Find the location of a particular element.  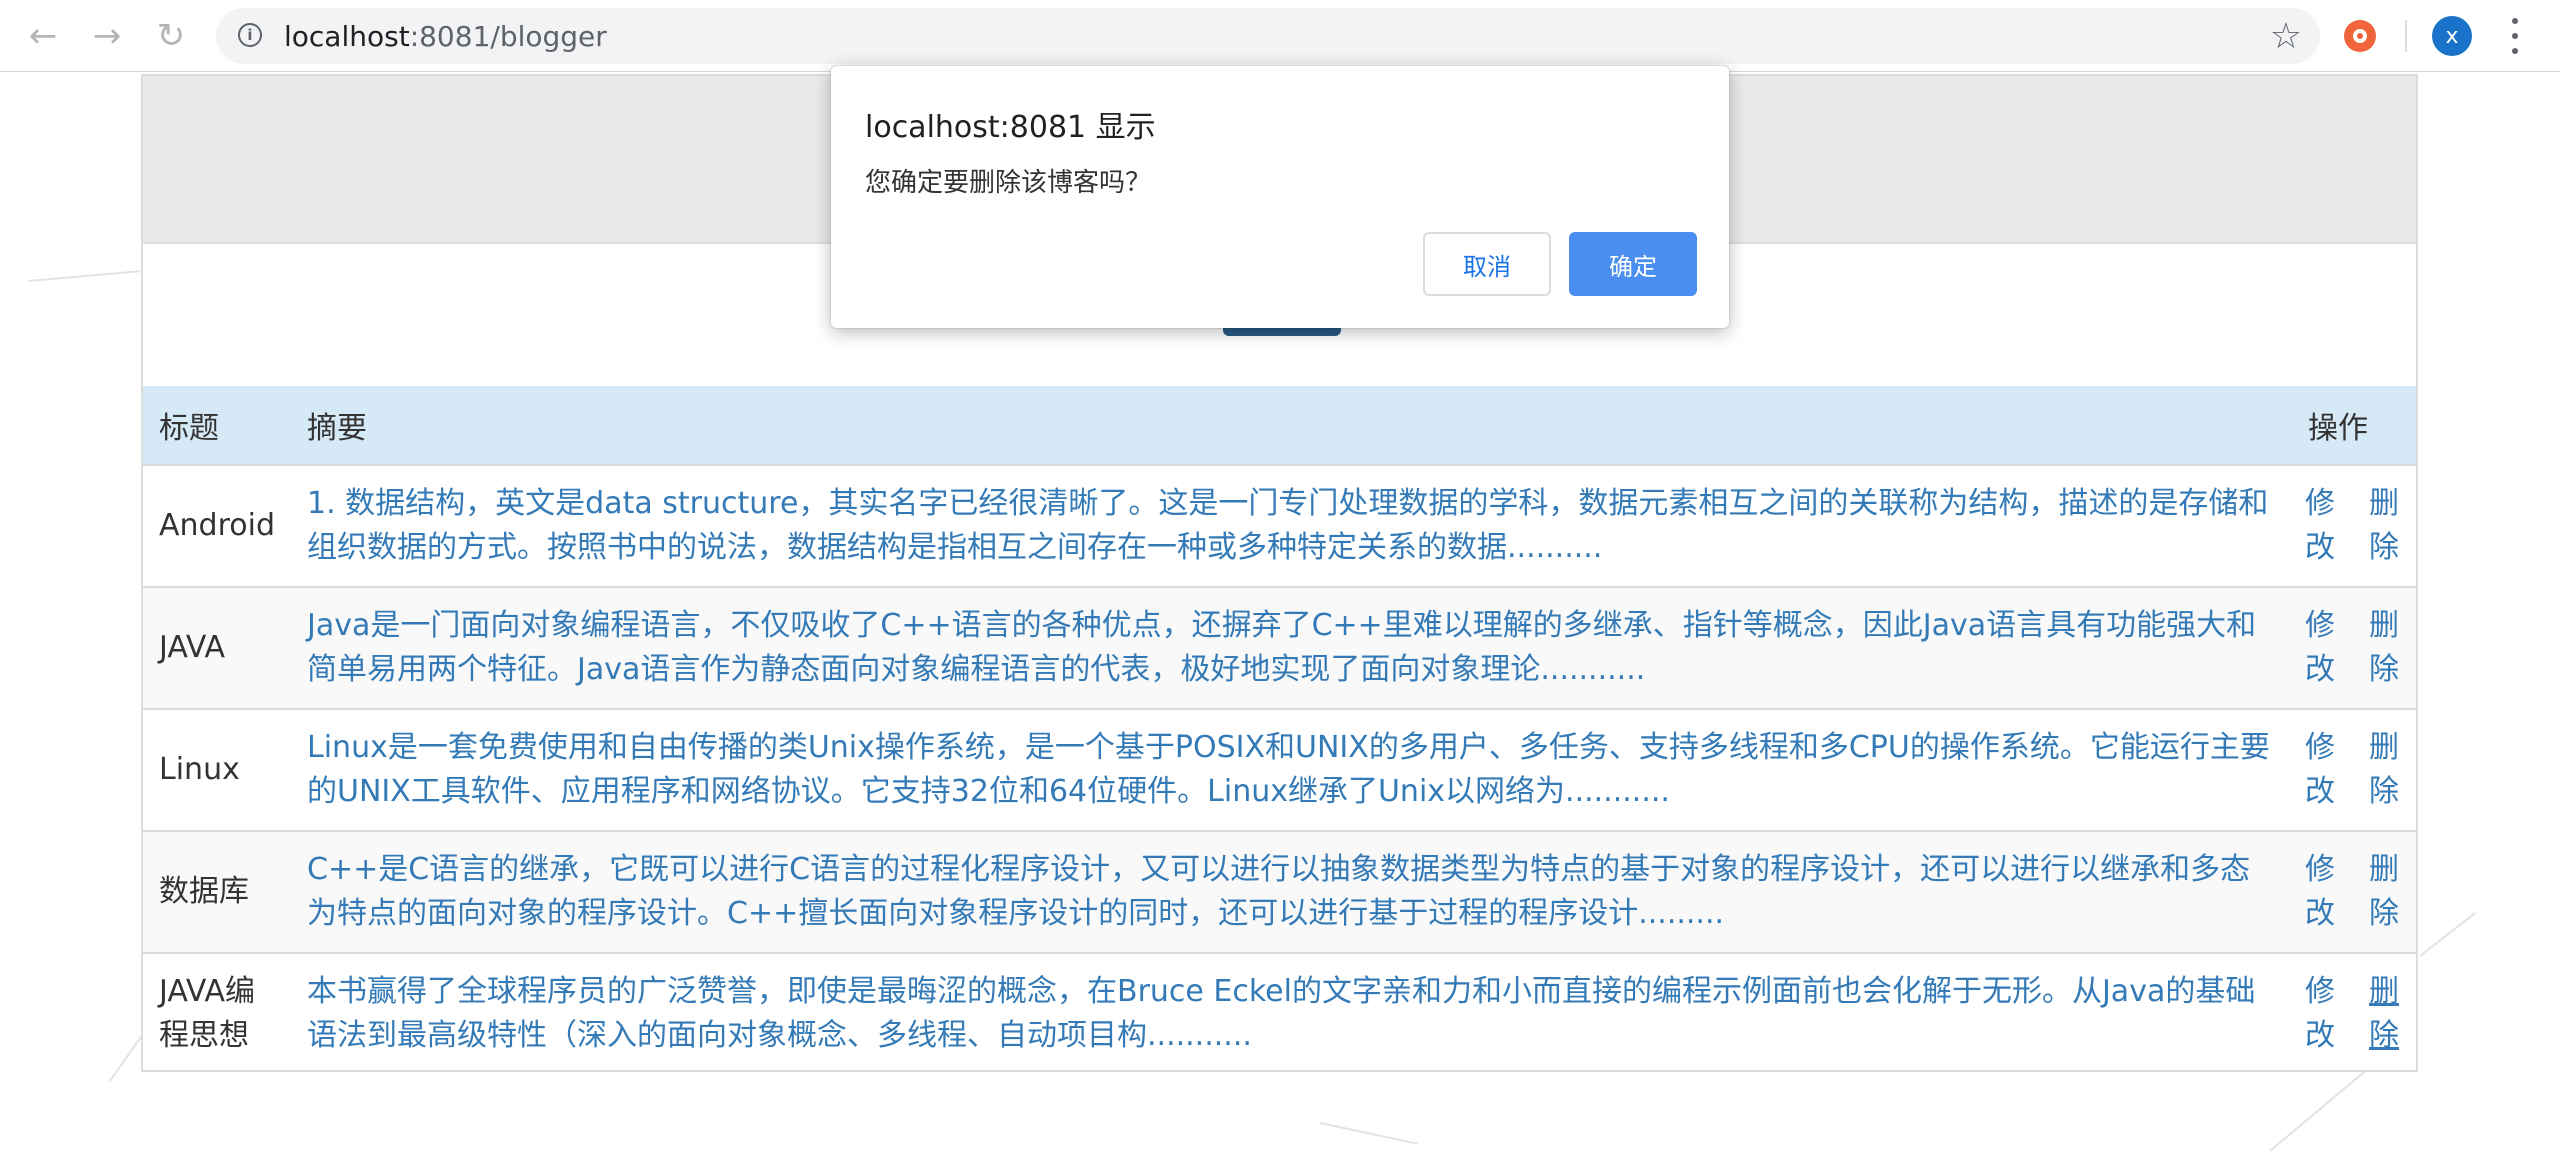

back-arrow-icon: ← is located at coordinates (43, 36).